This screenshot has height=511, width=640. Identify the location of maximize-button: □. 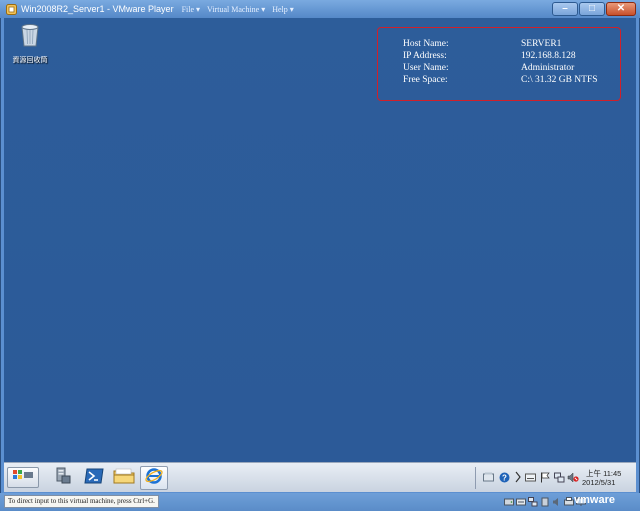
(592, 9).